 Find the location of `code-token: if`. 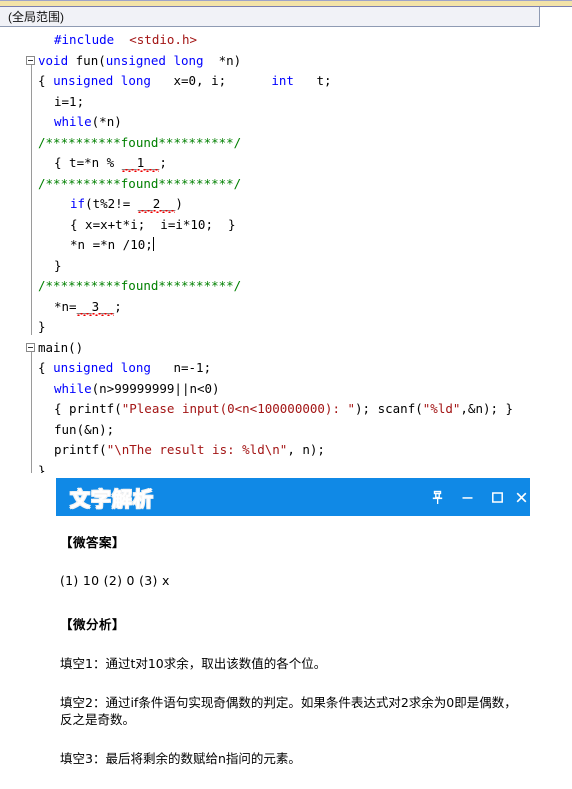

code-token: if is located at coordinates (78, 203).